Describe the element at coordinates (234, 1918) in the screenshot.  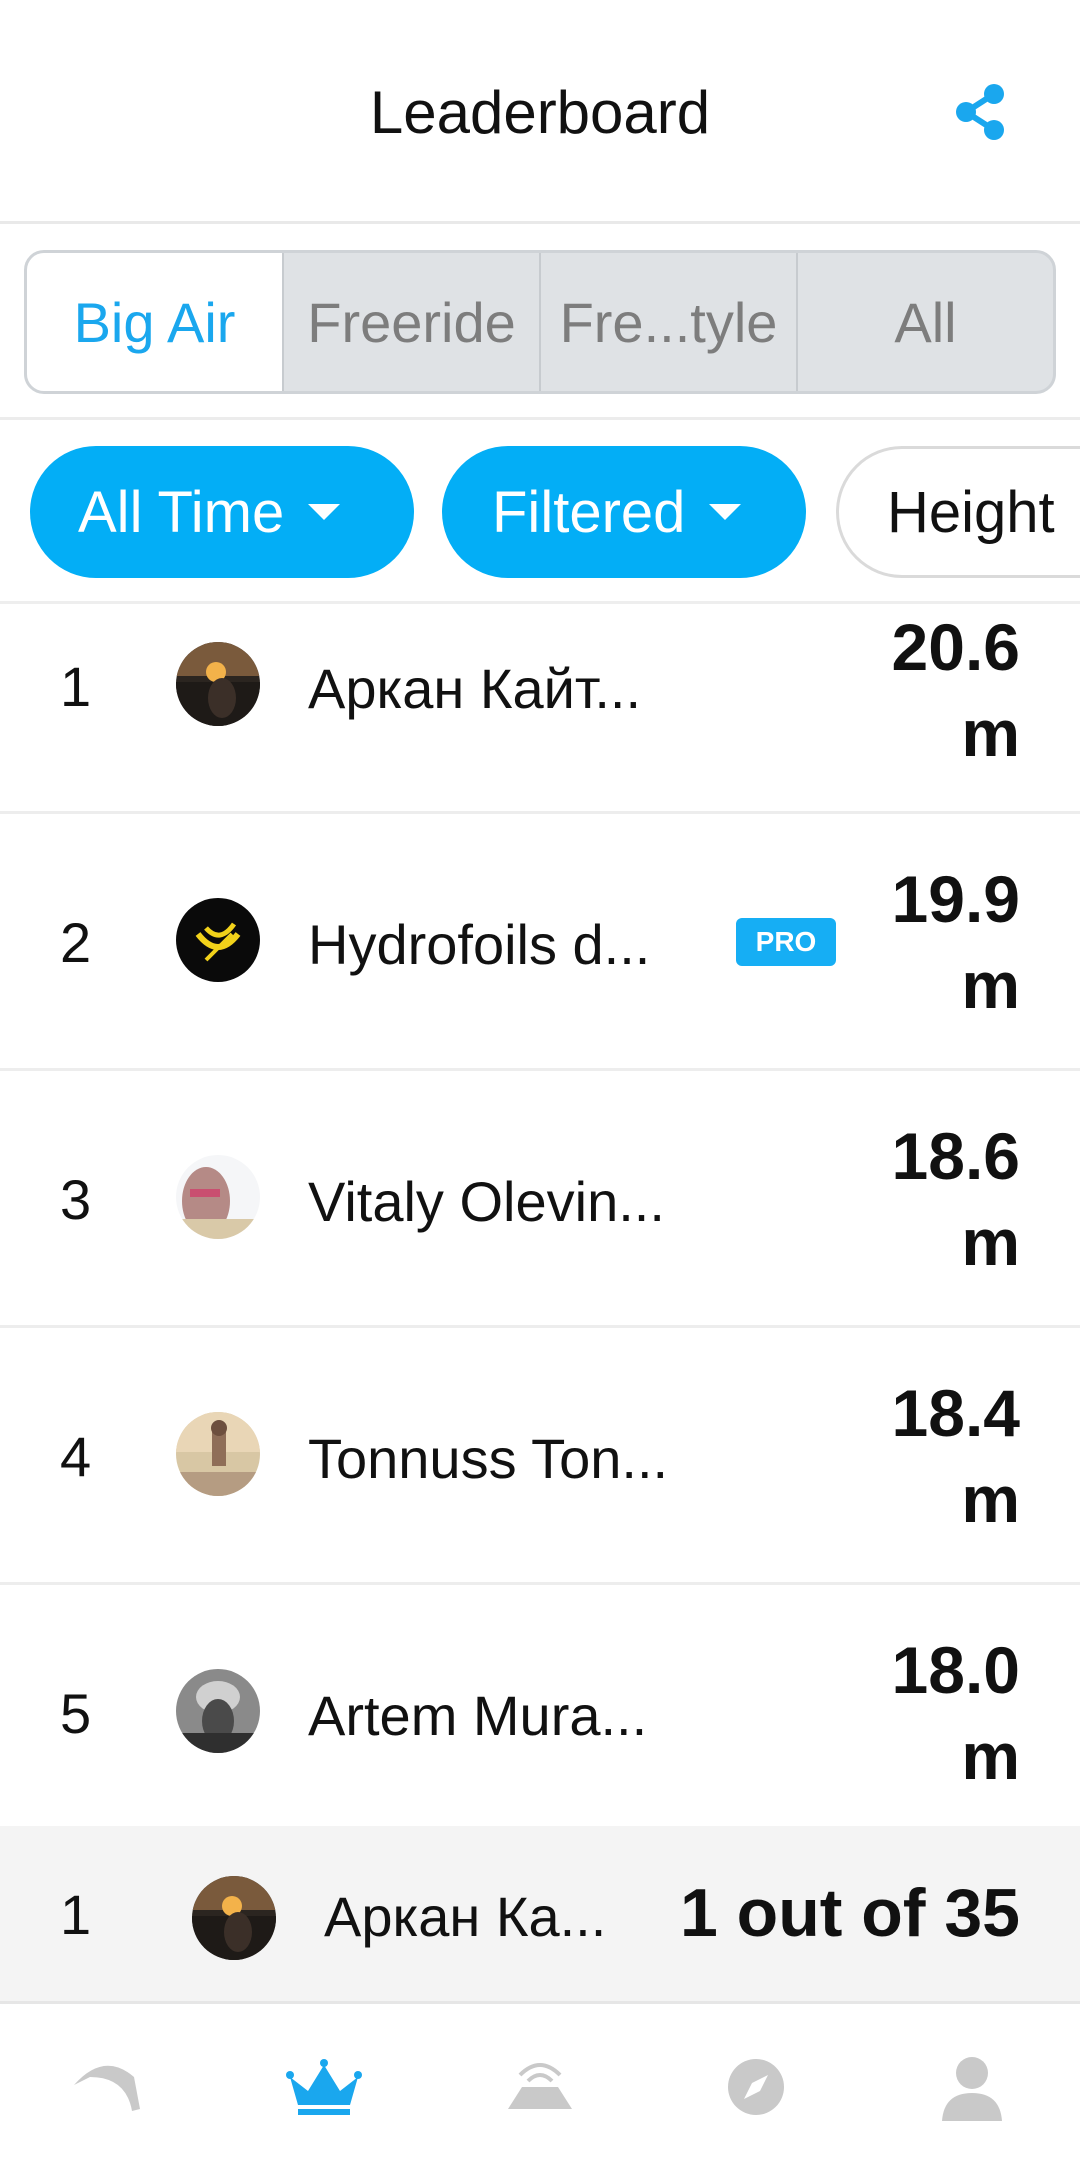
I see `current-user-avatar` at that location.